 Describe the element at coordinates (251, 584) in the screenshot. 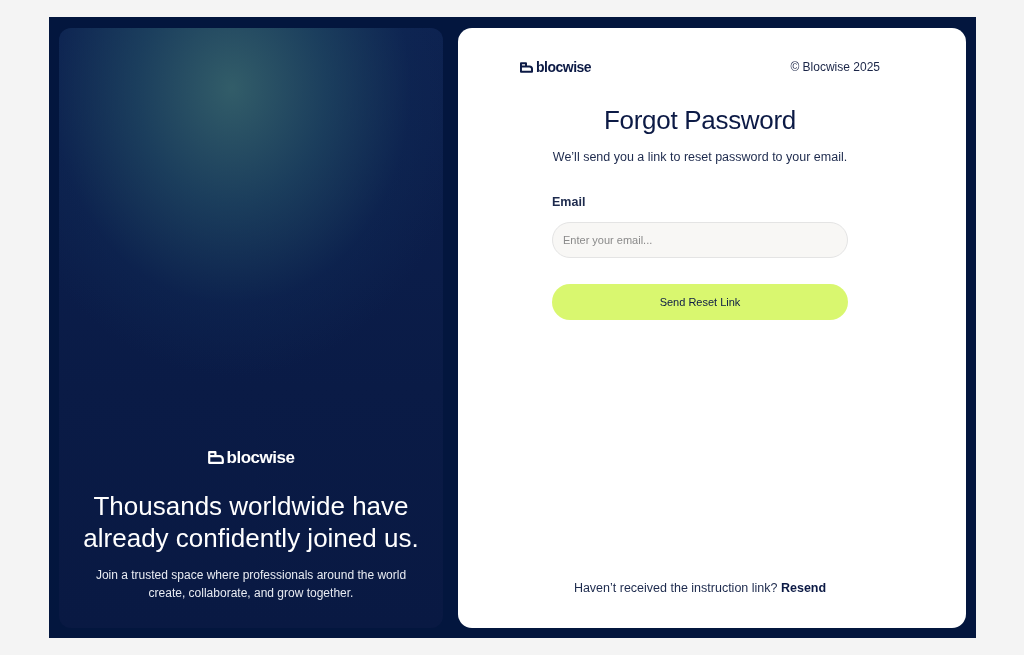

I see `description-text: Join a trusted space where professionals around the world create, collaborate, and grow together.` at that location.